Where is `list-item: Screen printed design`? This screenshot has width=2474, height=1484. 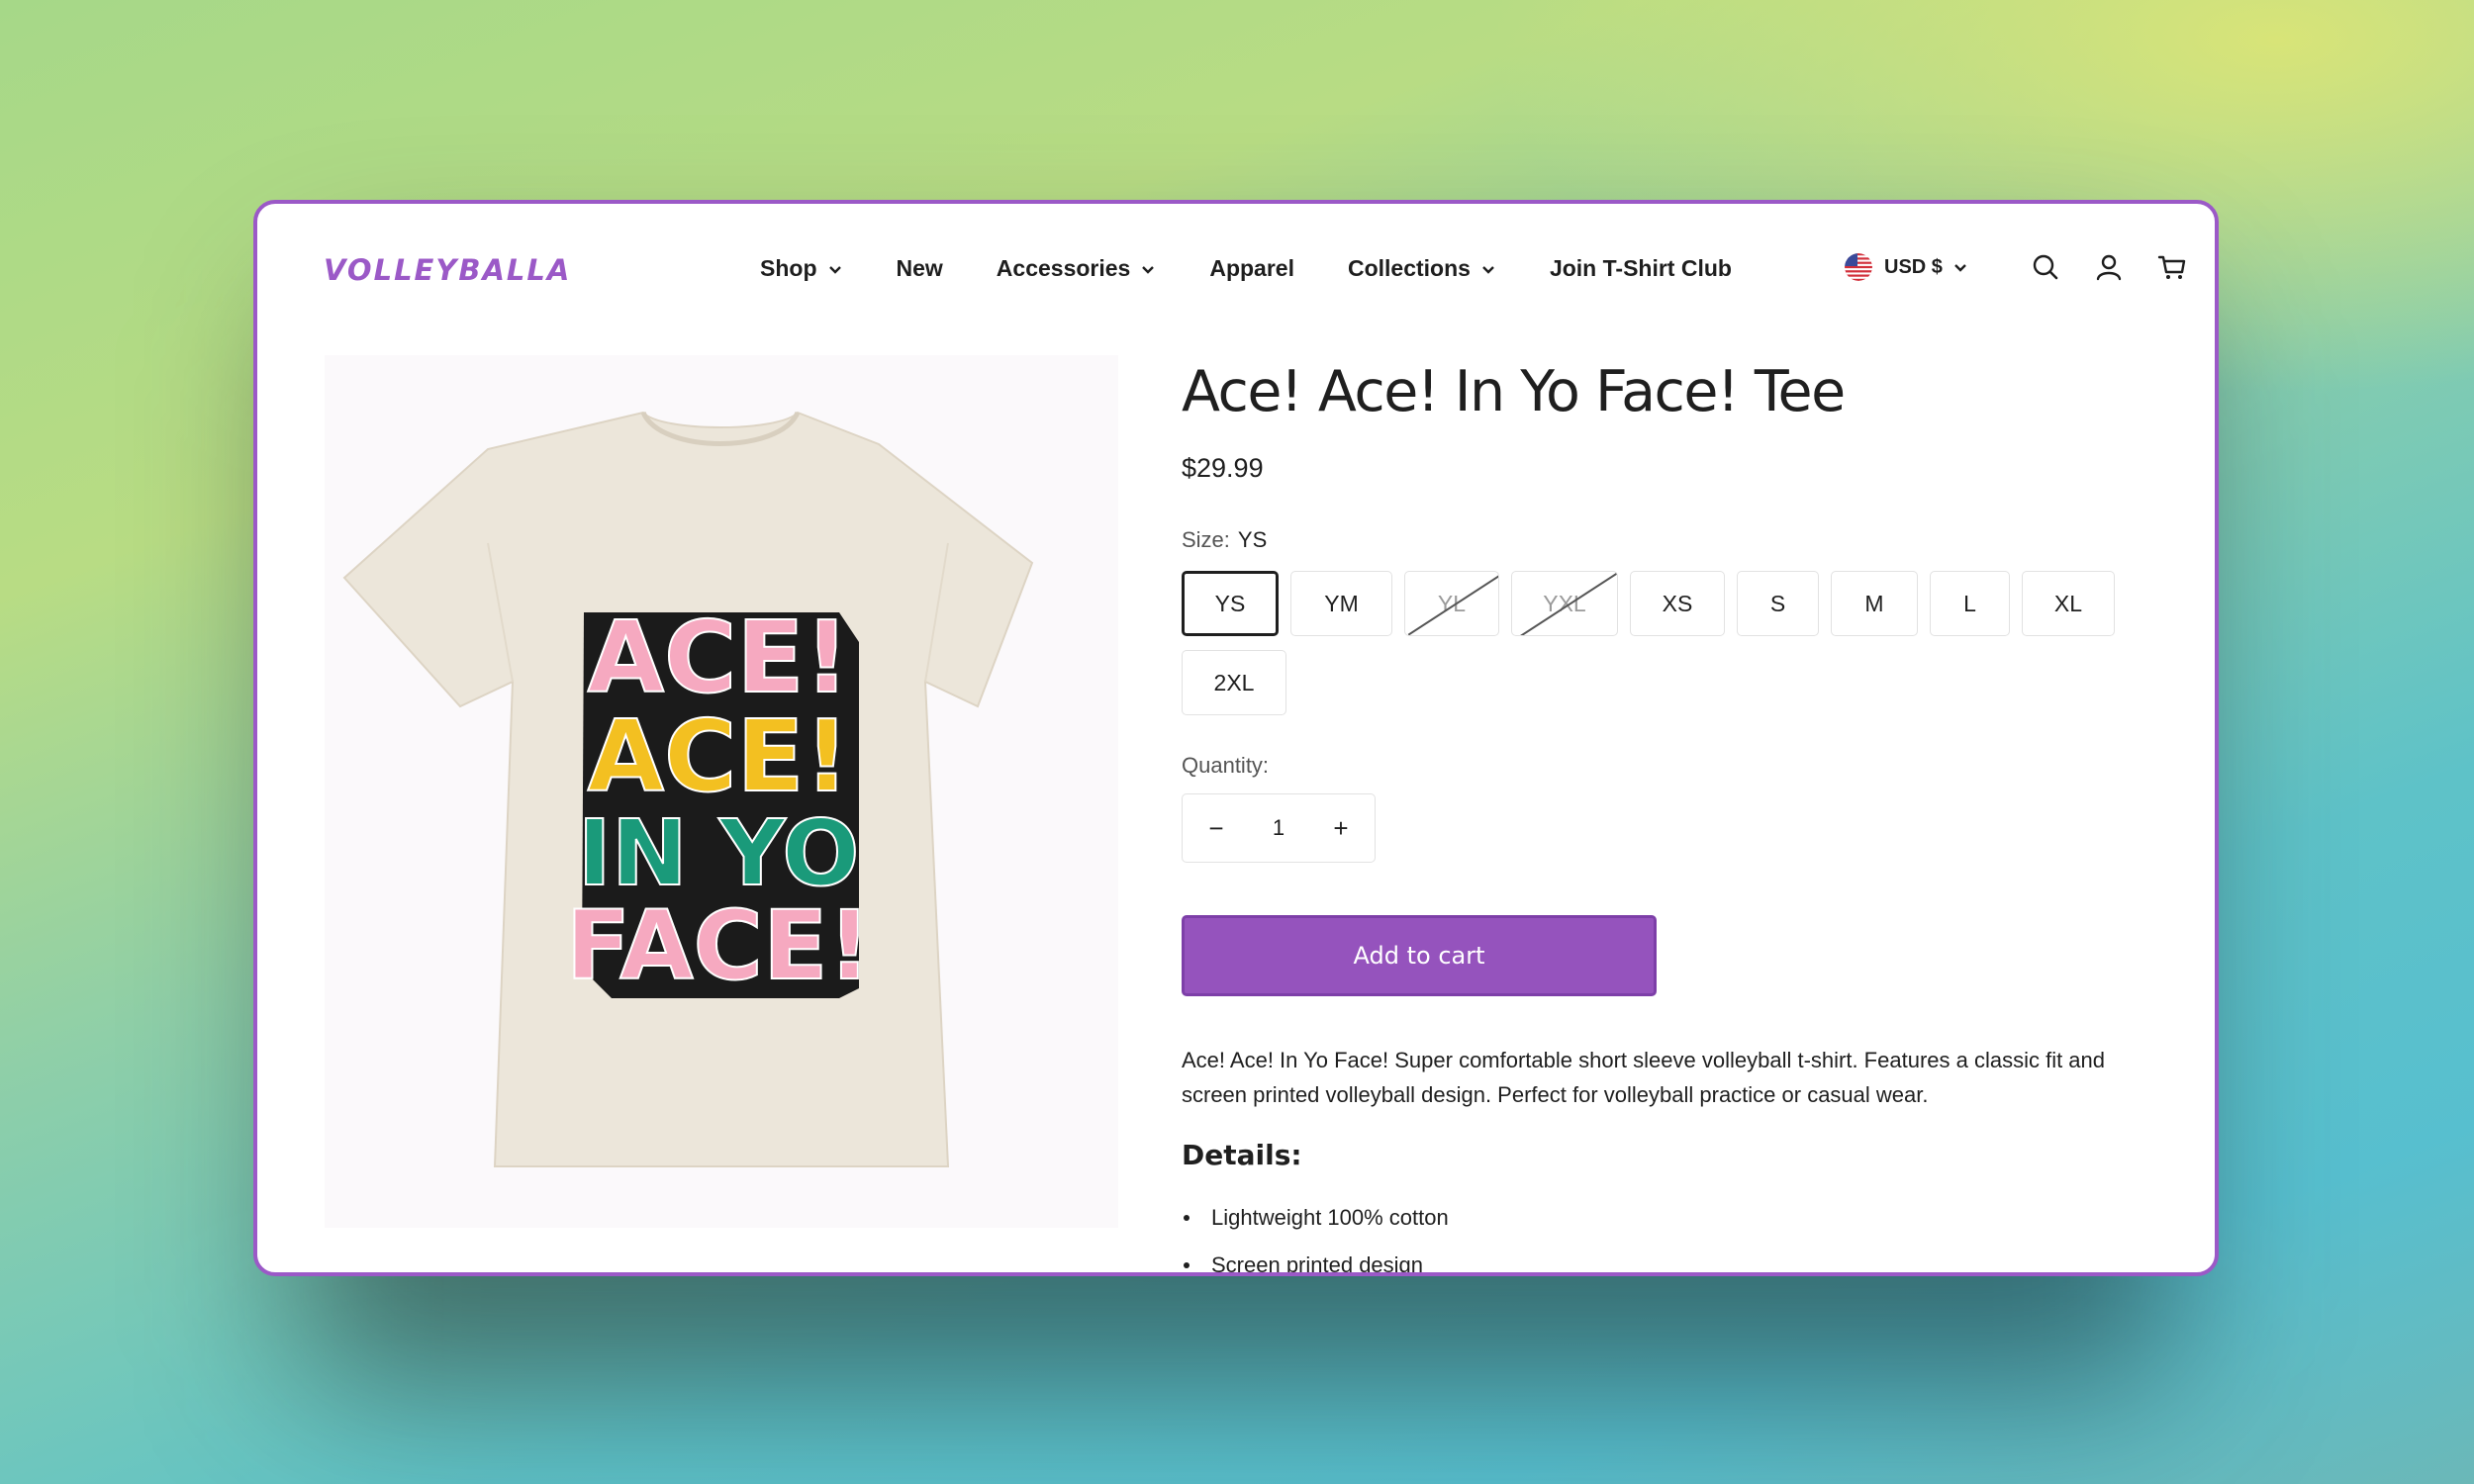
list-item: Screen printed design is located at coordinates (1315, 1262).